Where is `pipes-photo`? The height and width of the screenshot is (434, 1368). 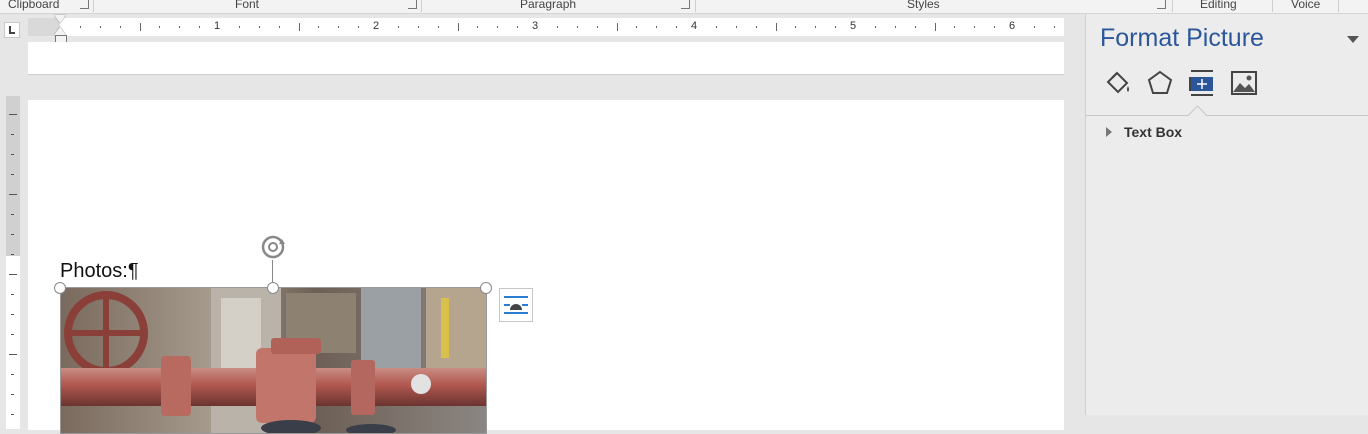
pipes-photo is located at coordinates (273, 360).